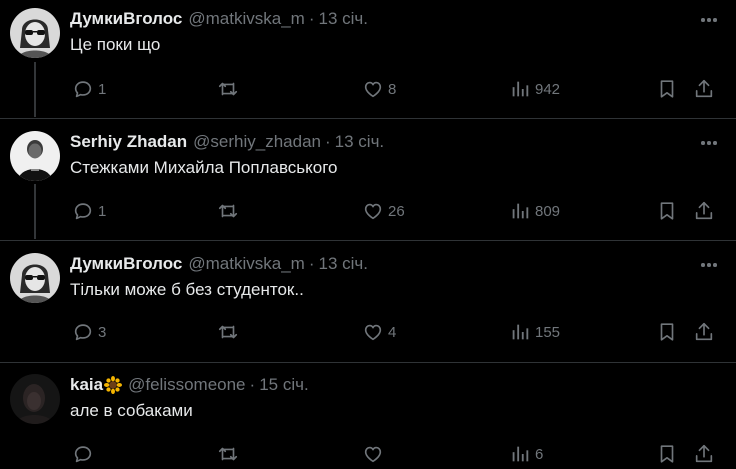  I want to click on action-bar: 6, so click(368, 454).